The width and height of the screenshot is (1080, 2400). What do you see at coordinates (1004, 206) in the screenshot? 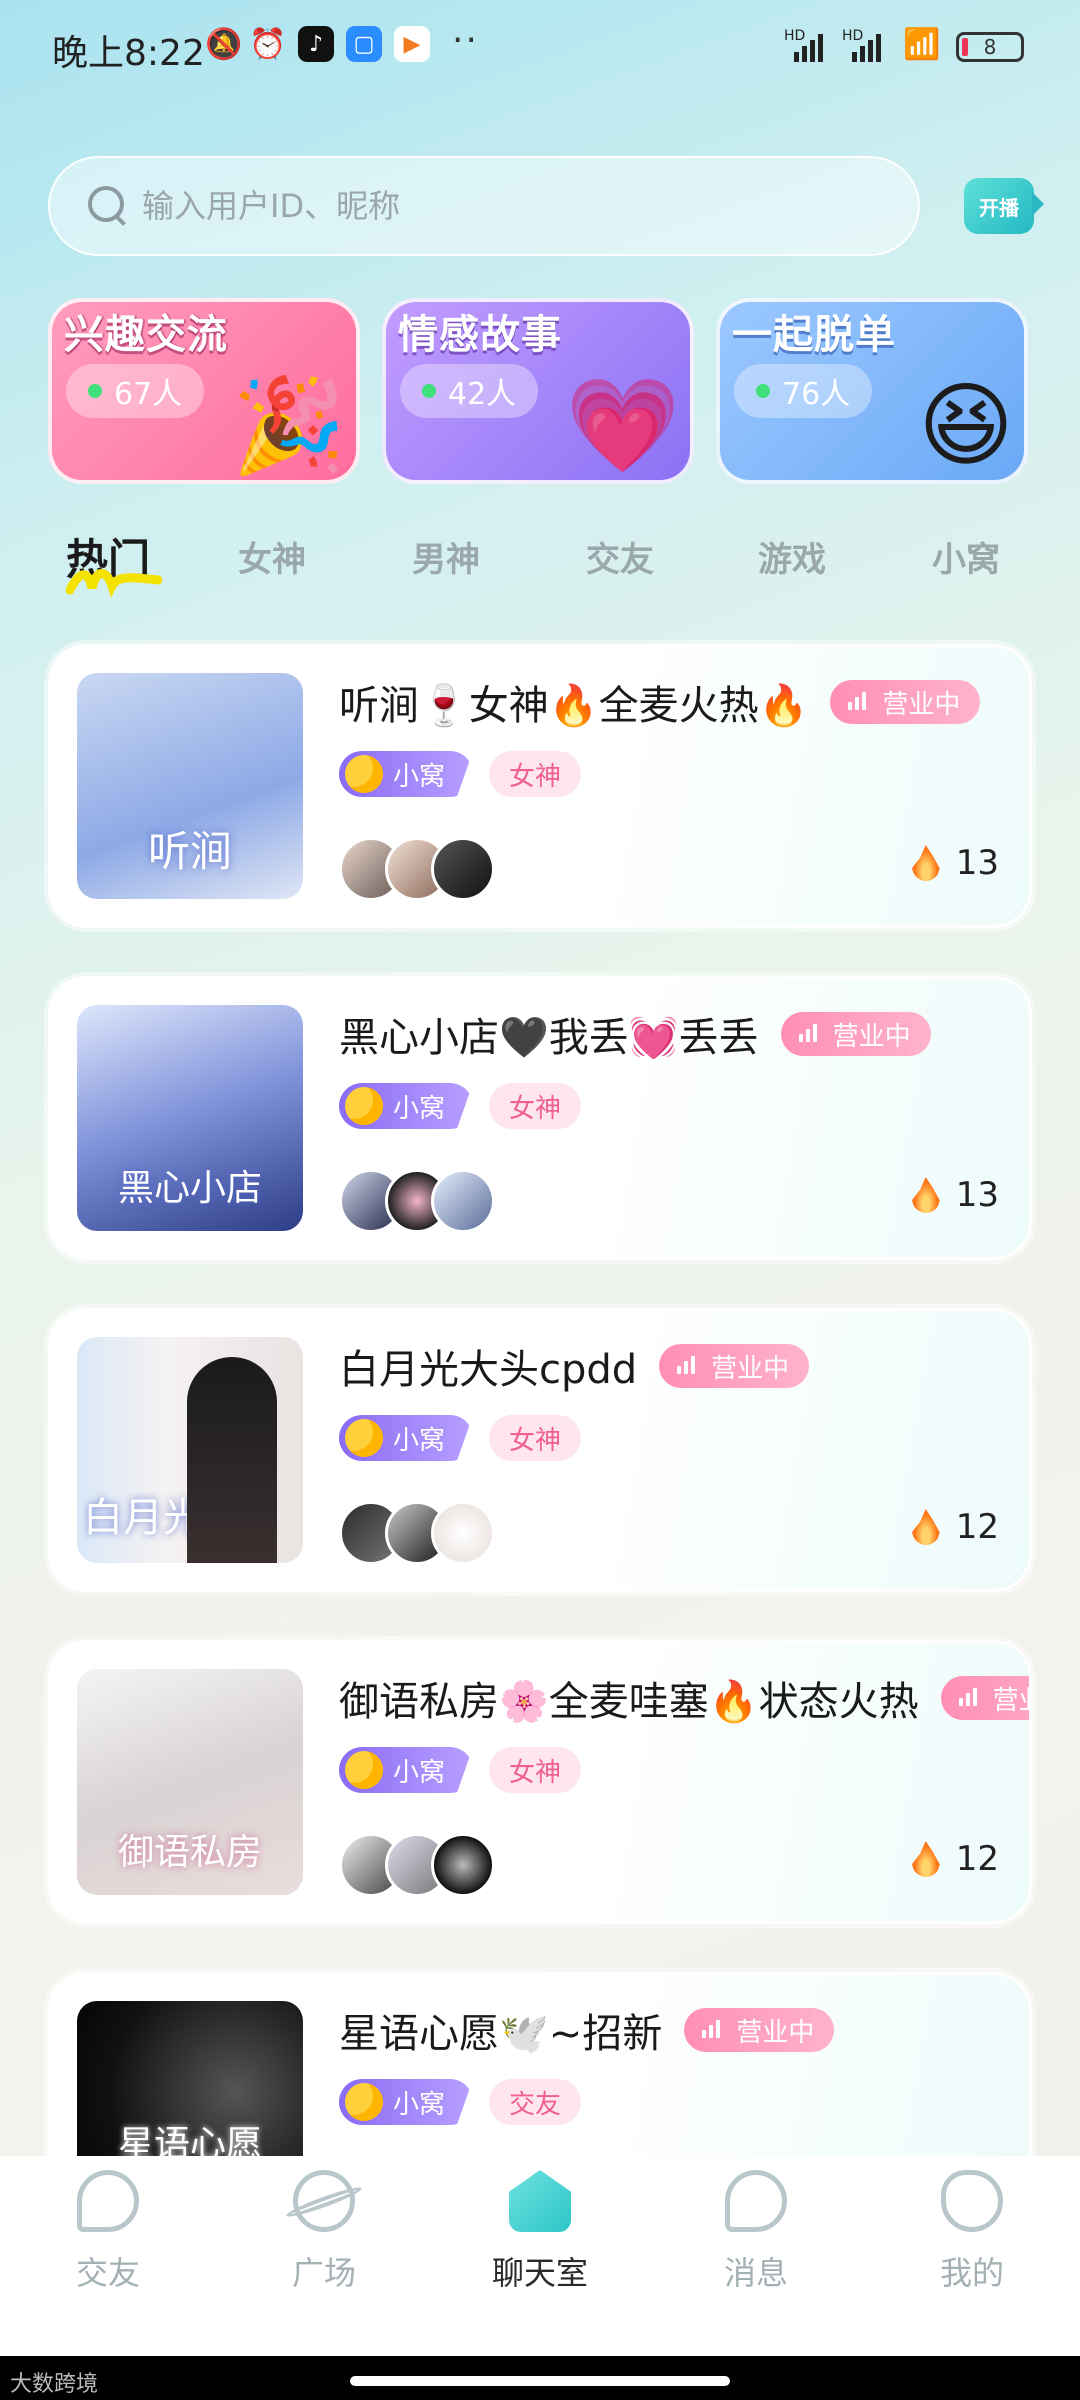
I see `start-live-button: 开播` at bounding box center [1004, 206].